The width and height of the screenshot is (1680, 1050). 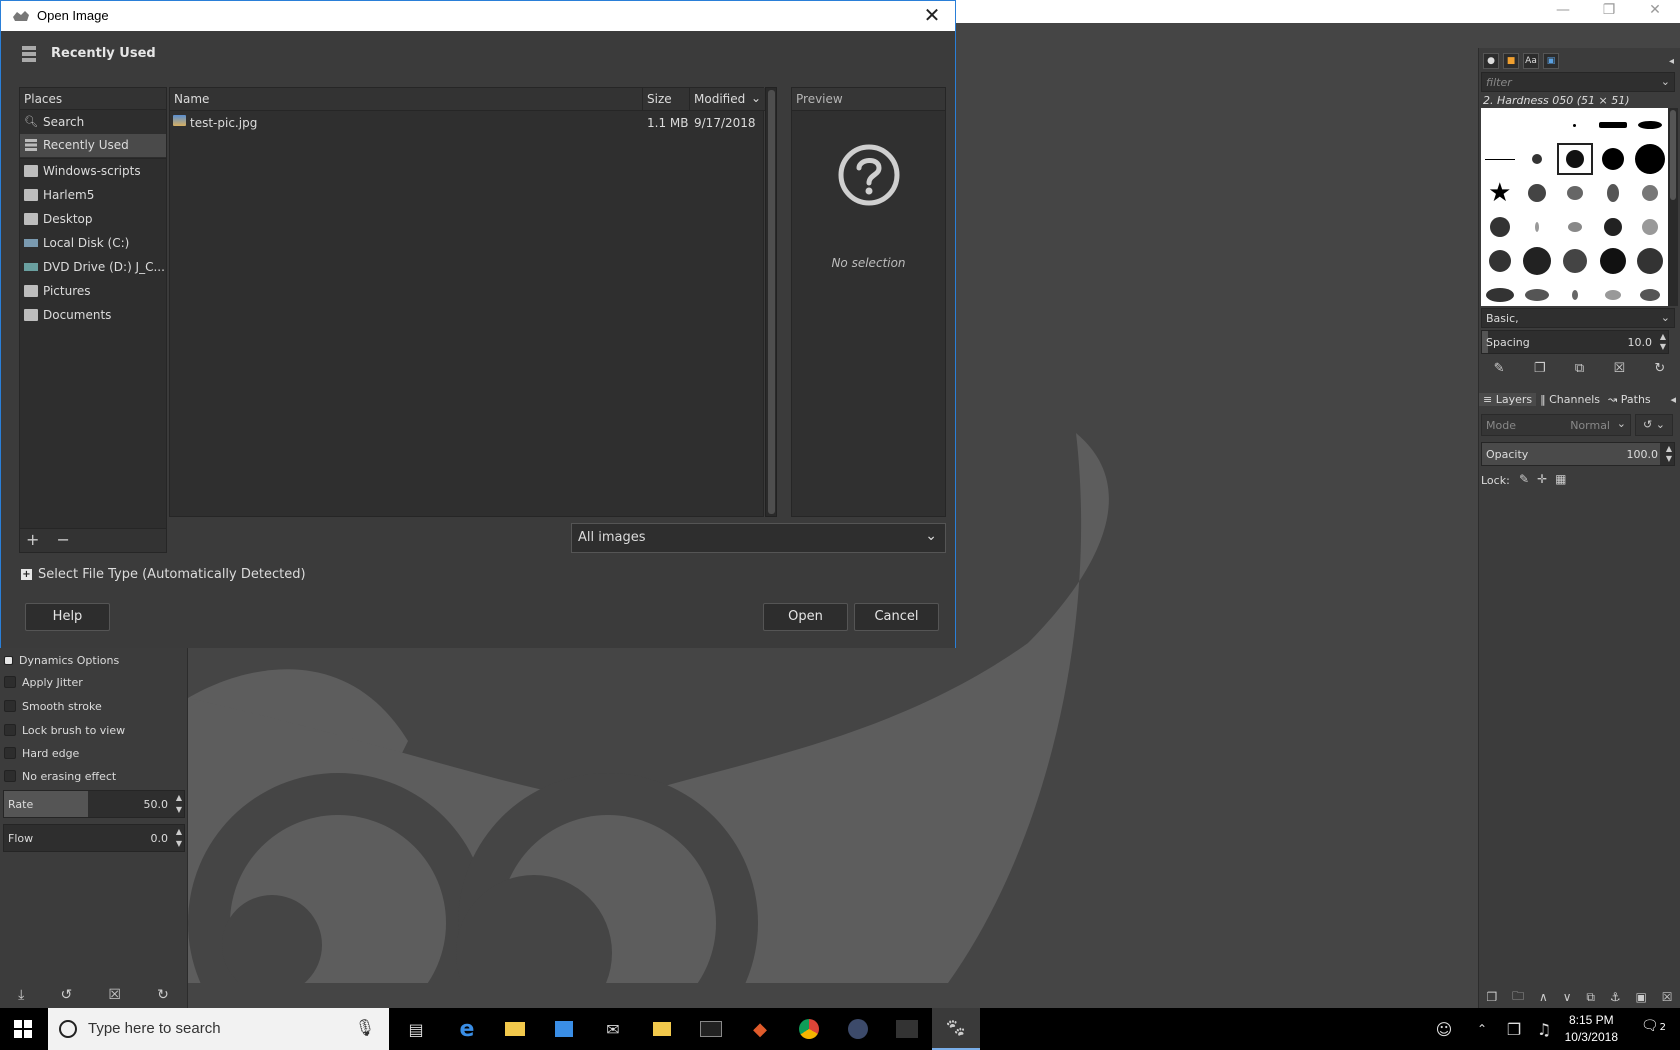 What do you see at coordinates (1491, 61) in the screenshot?
I see `brushes-tab-icon: ●` at bounding box center [1491, 61].